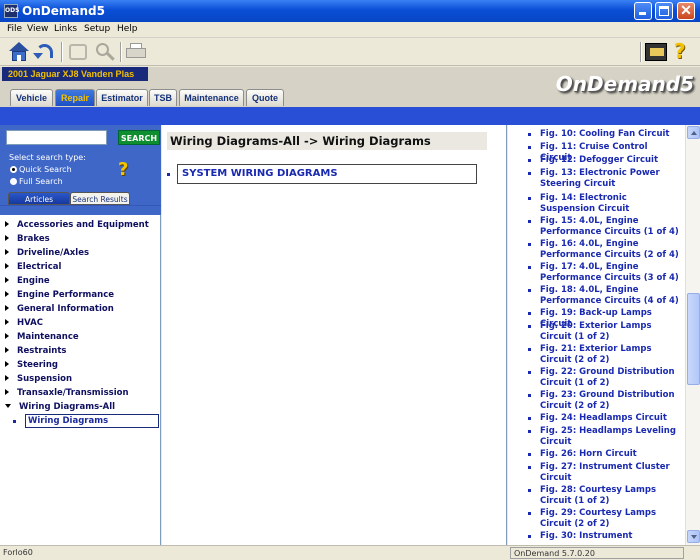 The height and width of the screenshot is (560, 700). I want to click on tree-item: Driveline/Axles, so click(47, 254).